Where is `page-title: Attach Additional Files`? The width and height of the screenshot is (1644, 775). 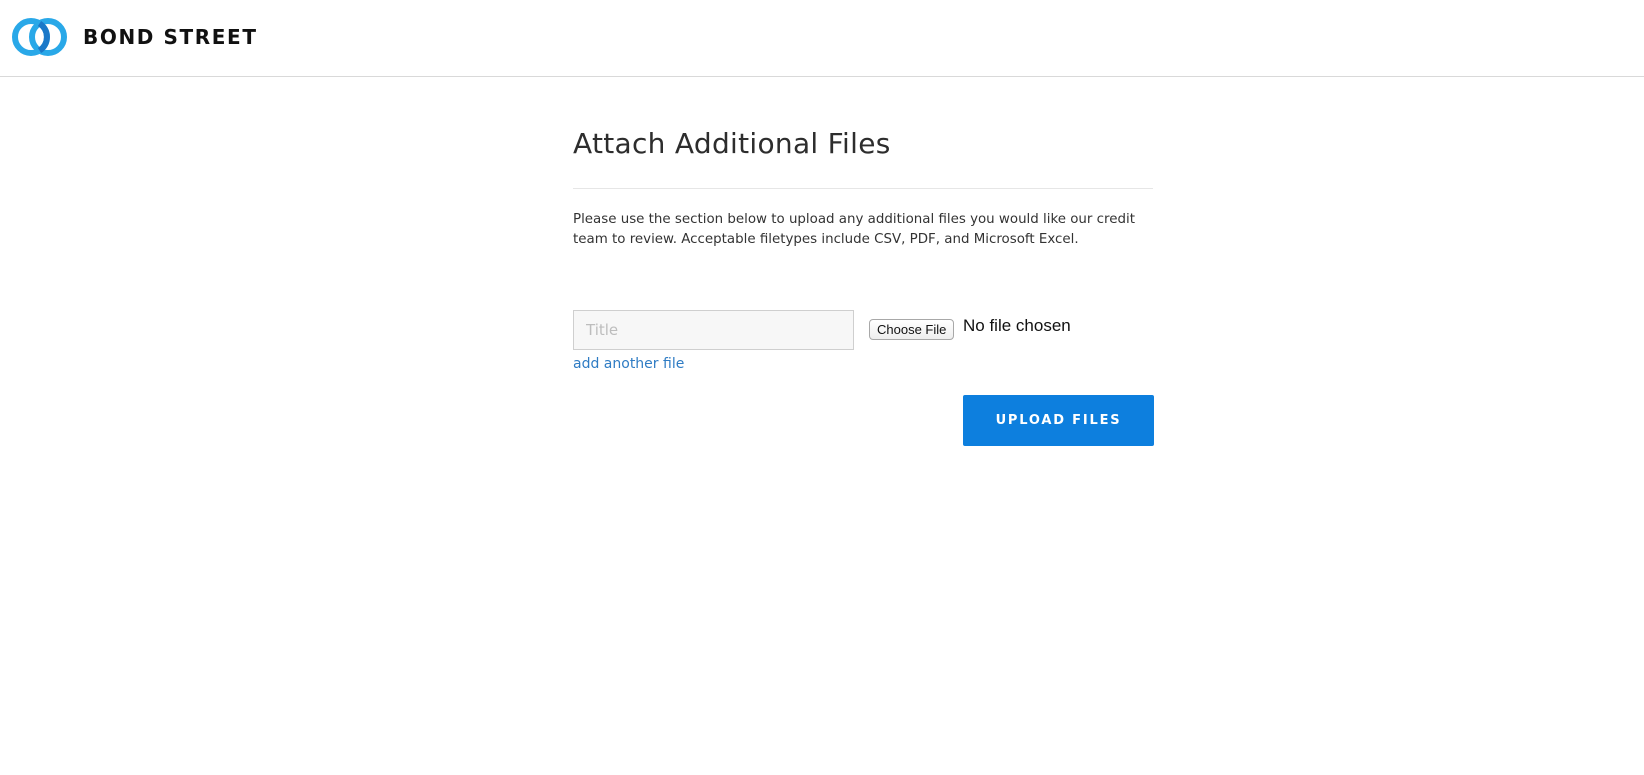 page-title: Attach Additional Files is located at coordinates (732, 143).